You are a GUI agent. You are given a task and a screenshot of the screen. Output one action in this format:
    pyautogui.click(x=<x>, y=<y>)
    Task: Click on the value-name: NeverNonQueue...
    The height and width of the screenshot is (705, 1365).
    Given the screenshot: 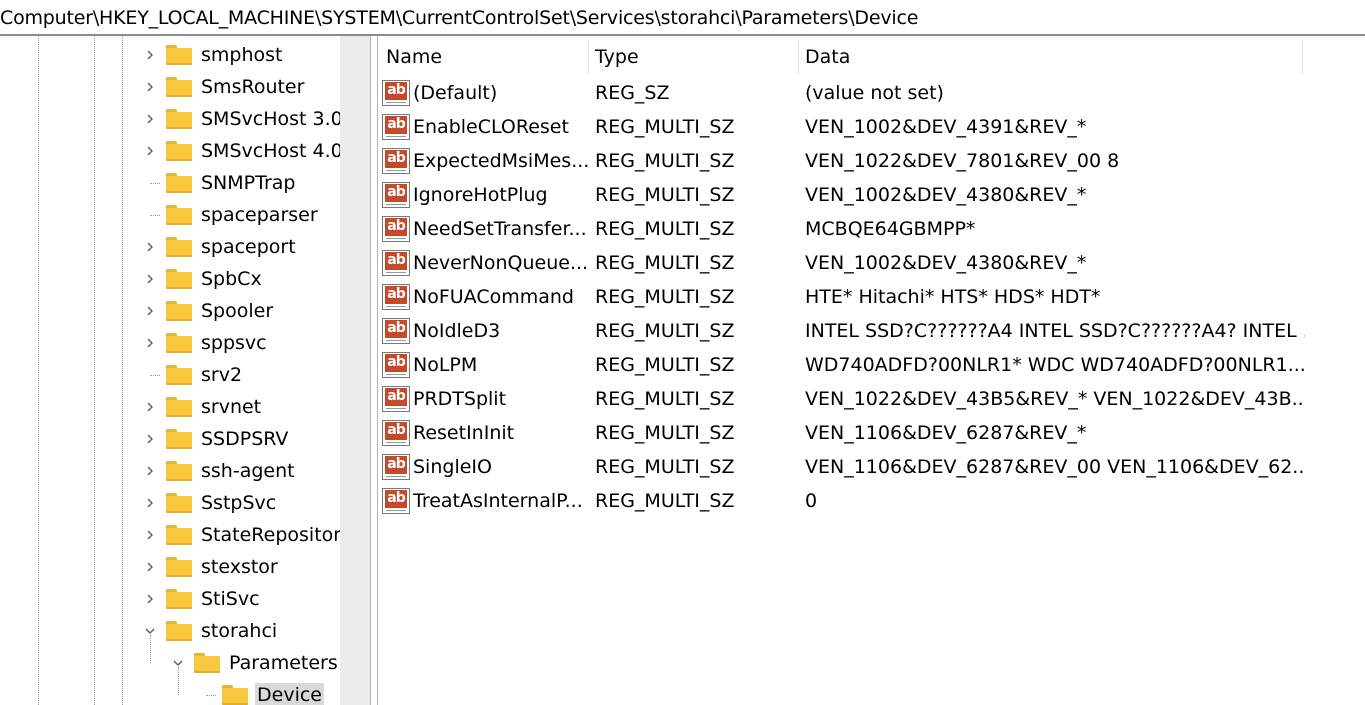 What is the action you would take?
    pyautogui.click(x=501, y=263)
    